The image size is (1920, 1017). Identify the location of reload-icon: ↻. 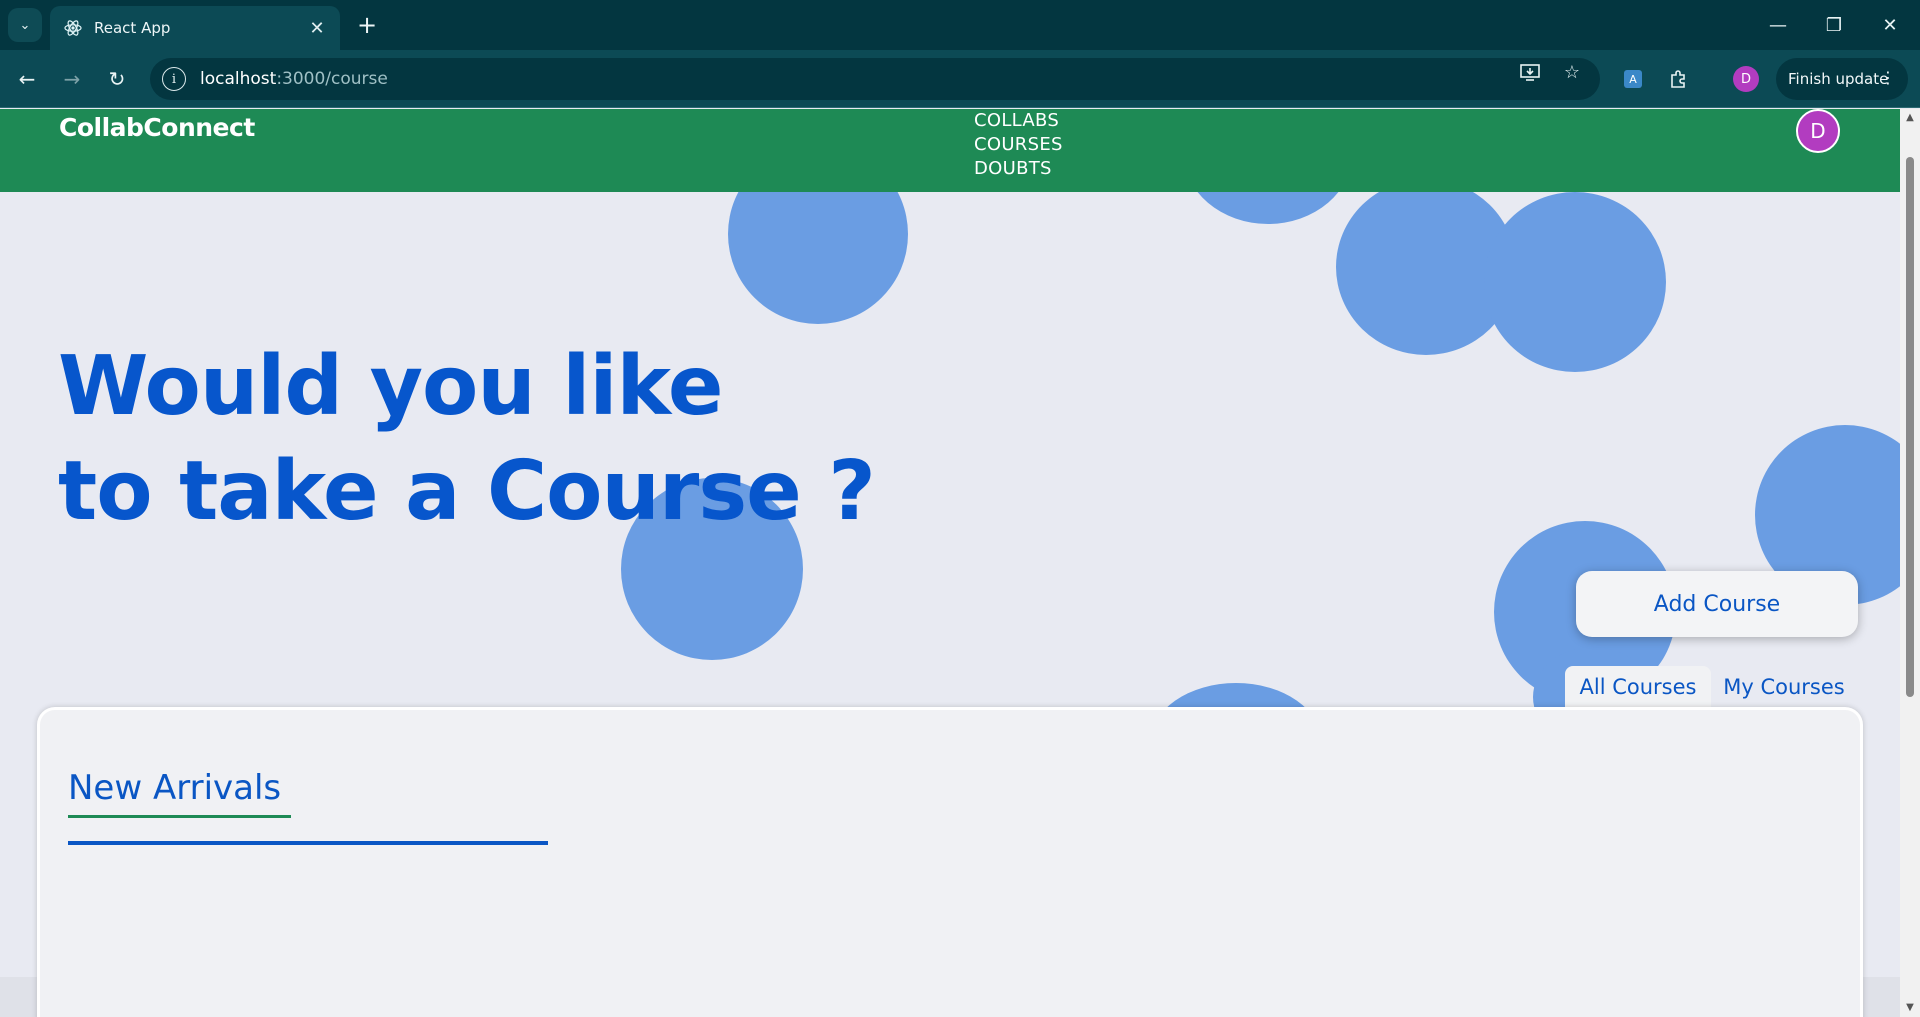
(117, 79).